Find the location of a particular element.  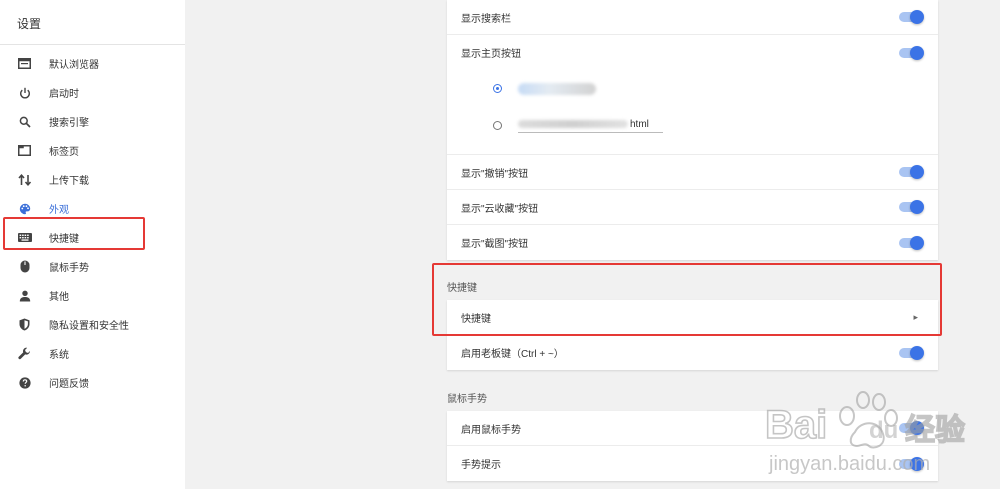

row-label: 显示"撤销"按钮 is located at coordinates (495, 174).